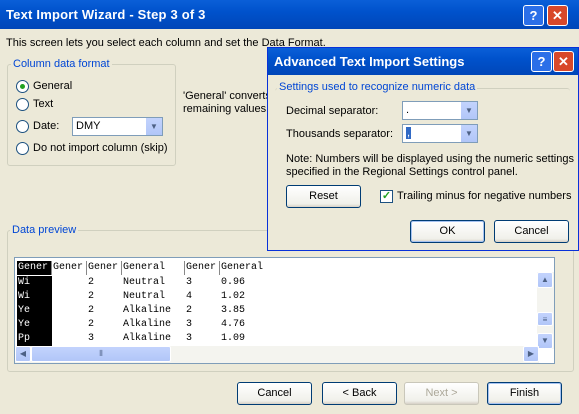  Describe the element at coordinates (228, 109) in the screenshot. I see `general-note-line2: remaining values t` at that location.